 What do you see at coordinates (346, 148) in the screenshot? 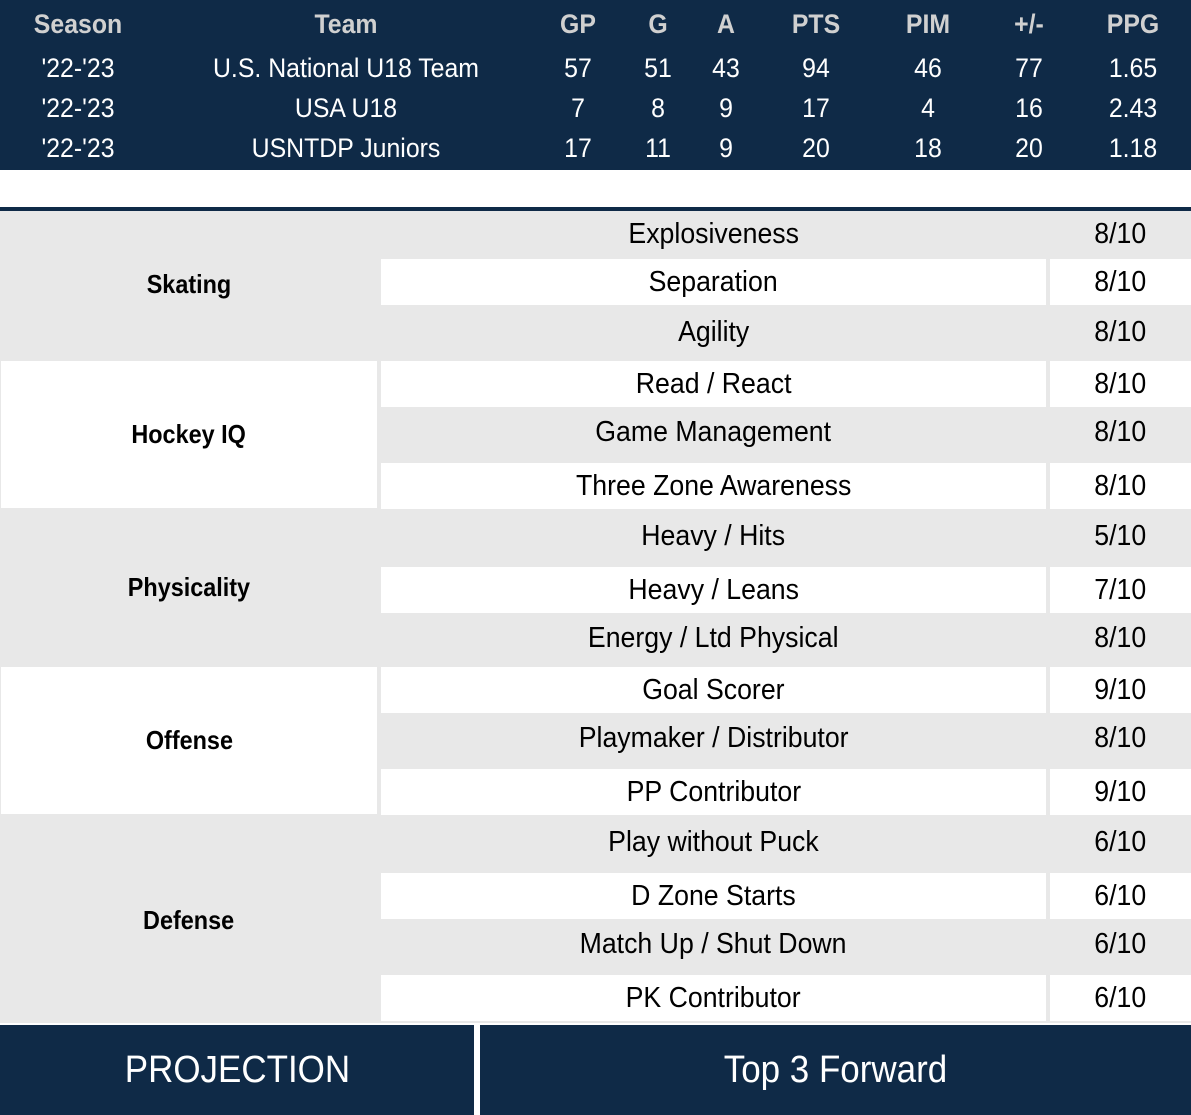
I see `cell-team: USNTDP Juniors` at bounding box center [346, 148].